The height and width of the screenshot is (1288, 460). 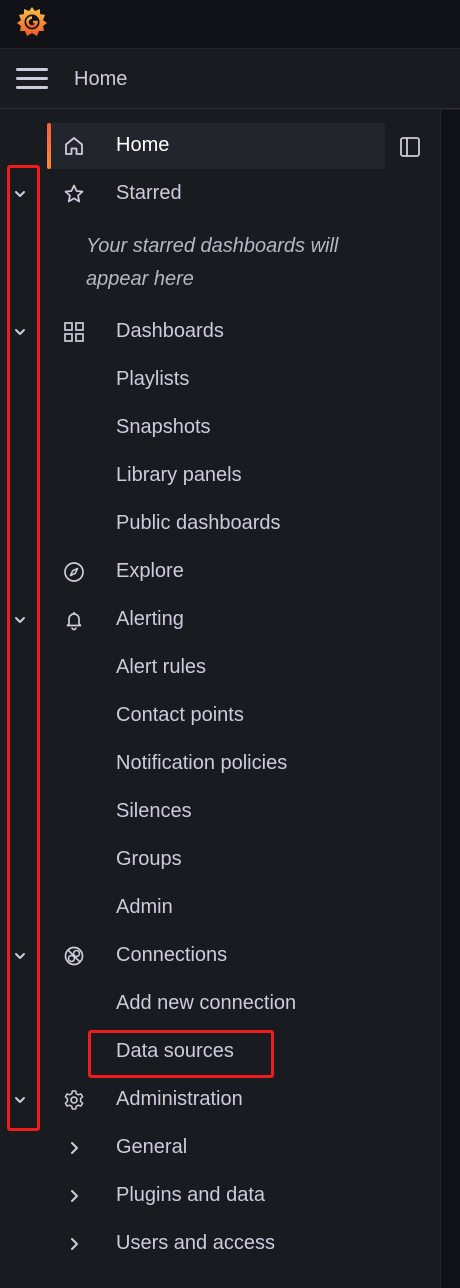 I want to click on nav-item-label: Dashboards, so click(x=170, y=331).